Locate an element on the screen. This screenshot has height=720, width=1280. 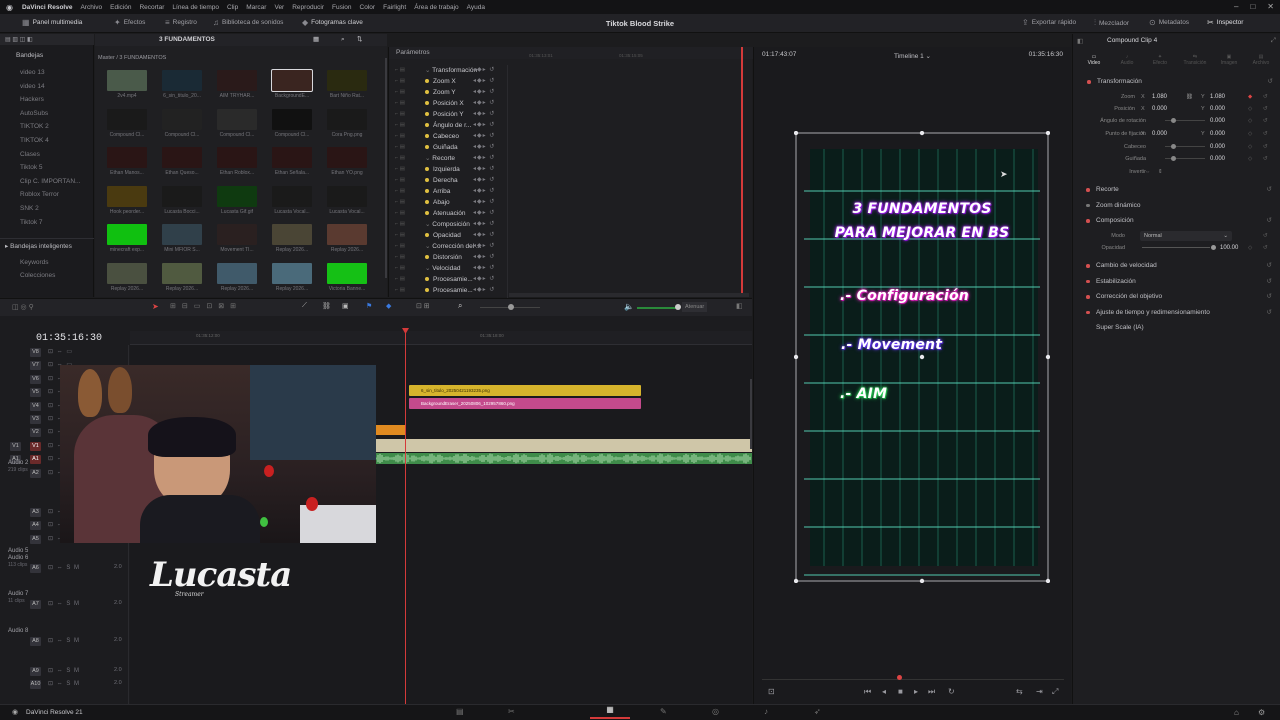
menu-item: Archivo is located at coordinates (91, 7).